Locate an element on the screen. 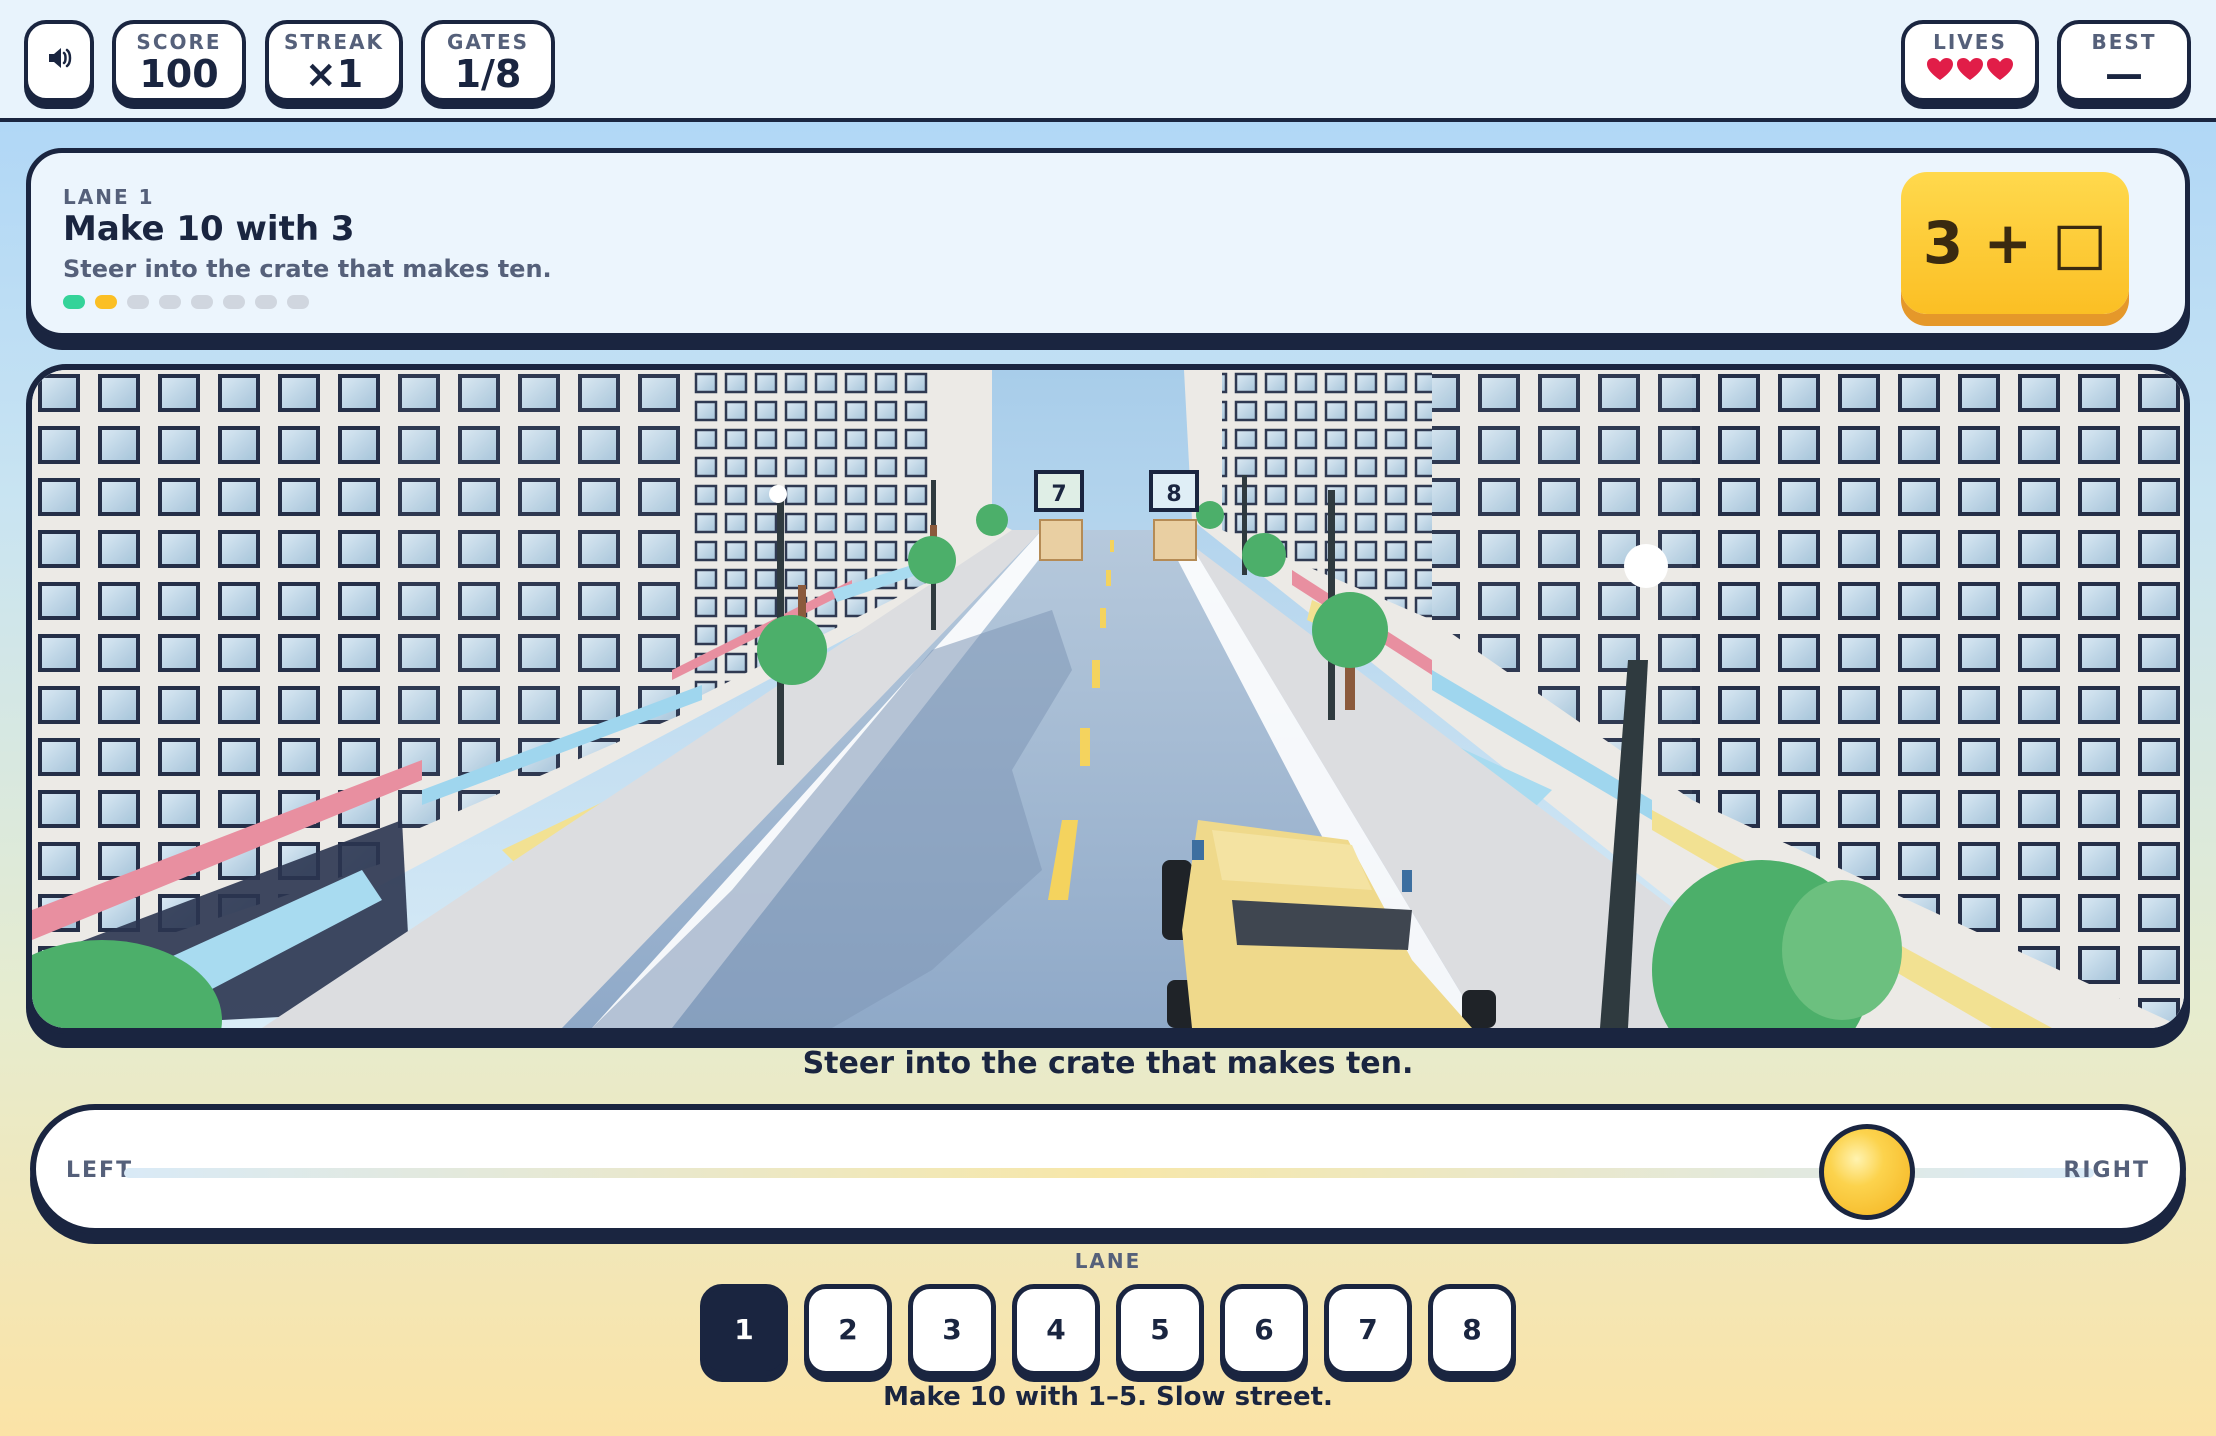 The image size is (2216, 1436). streak-display: STREAK ×1 is located at coordinates (334, 61).